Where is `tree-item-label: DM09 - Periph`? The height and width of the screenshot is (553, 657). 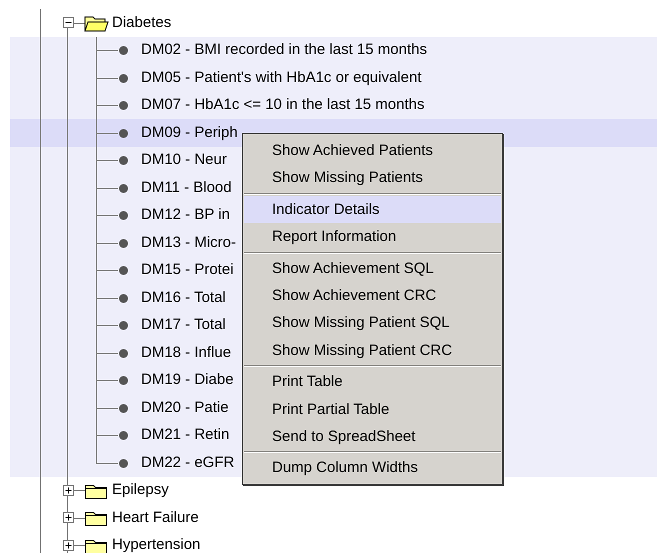
tree-item-label: DM09 - Periph is located at coordinates (189, 132).